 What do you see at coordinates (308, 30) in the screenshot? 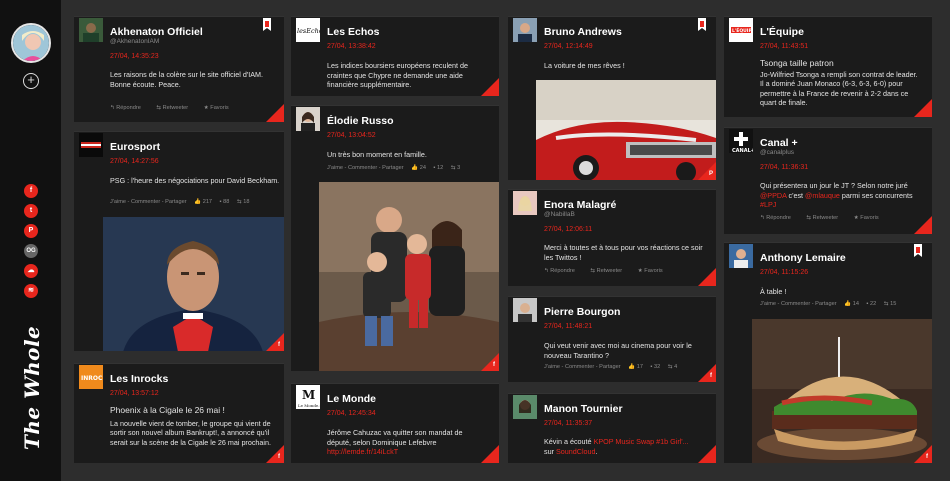
I see `avatar: lesEchos` at bounding box center [308, 30].